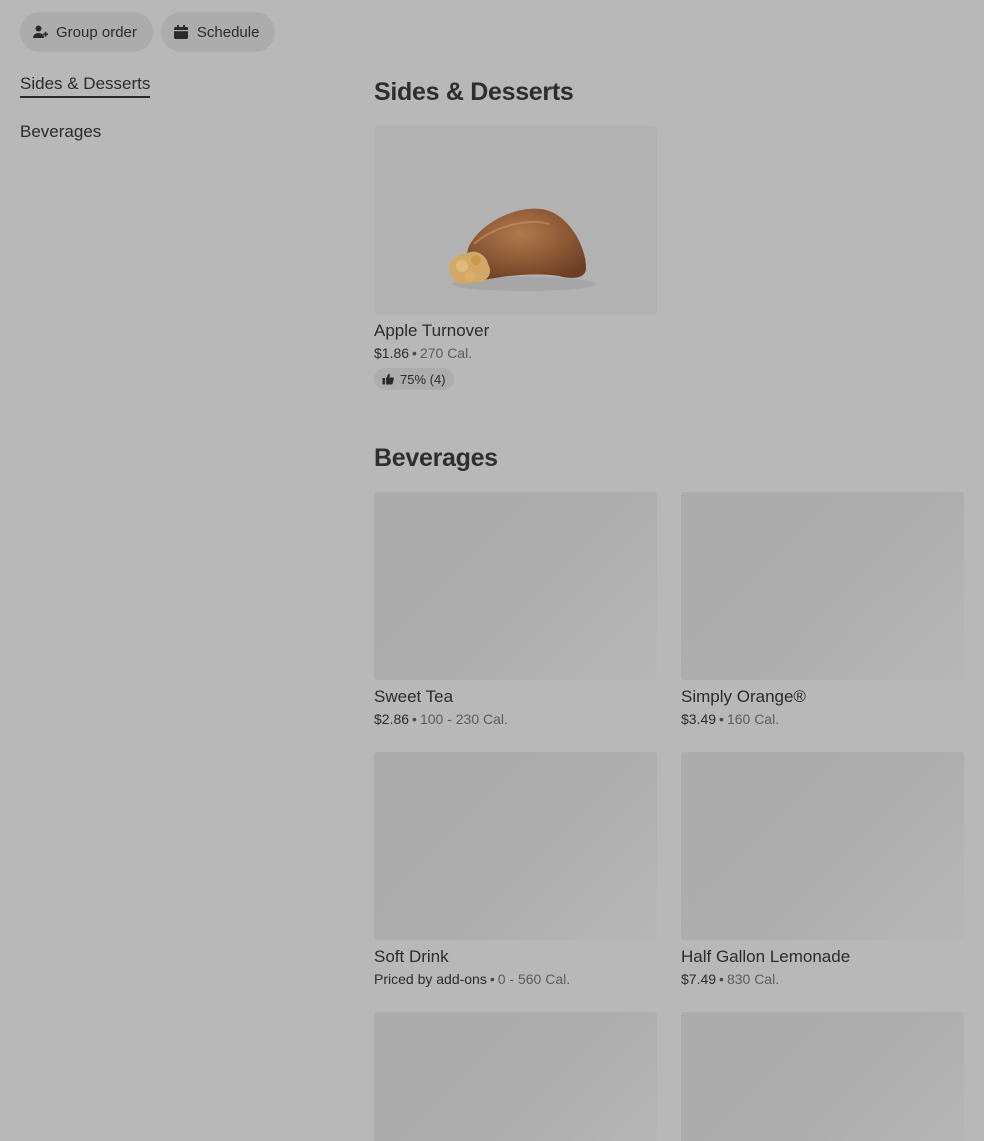 The image size is (984, 1141). I want to click on schedule-label: Schedule, so click(228, 32).